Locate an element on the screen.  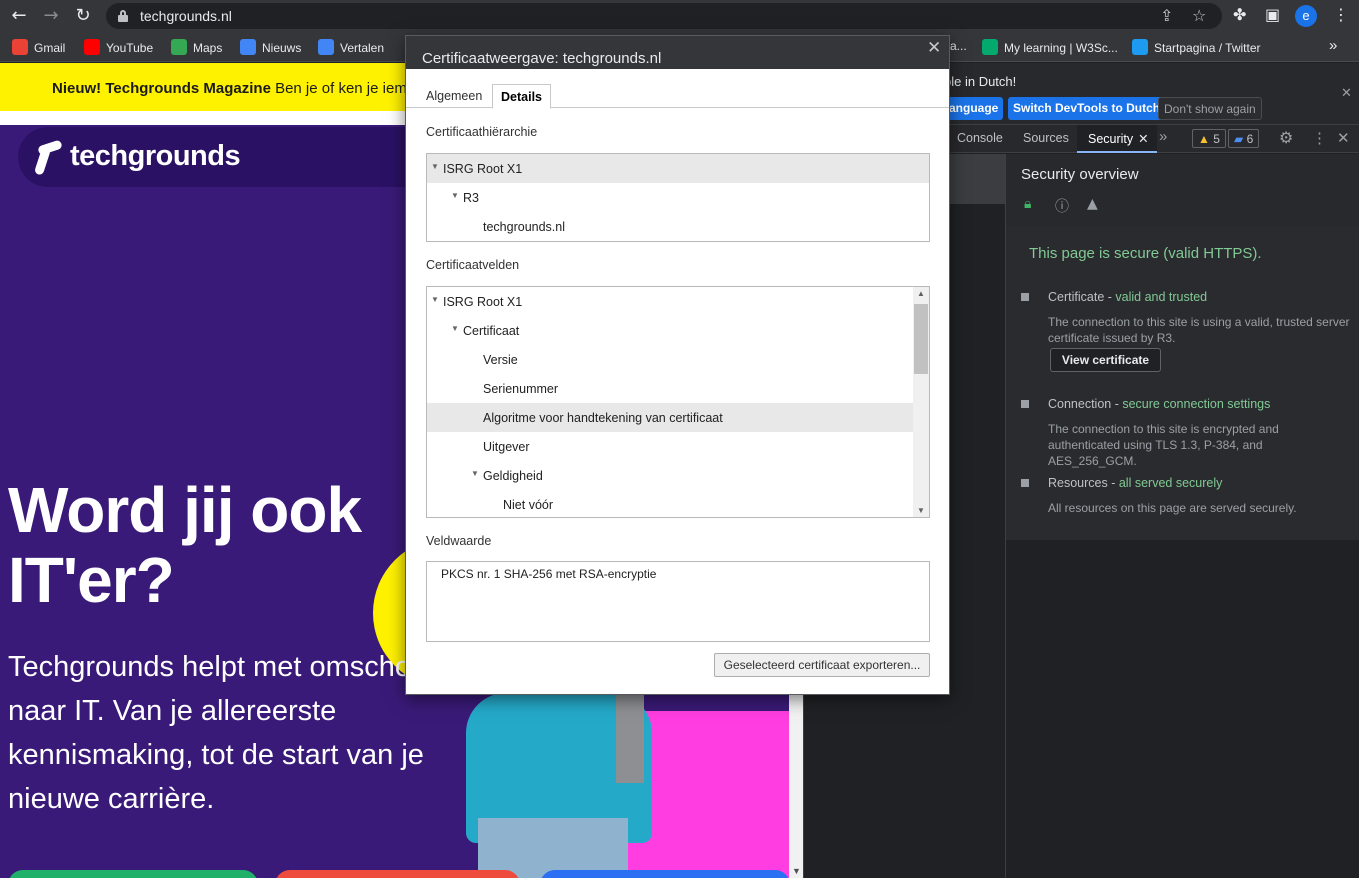
messages-badge: ▰ 6 is located at coordinates (1244, 138).